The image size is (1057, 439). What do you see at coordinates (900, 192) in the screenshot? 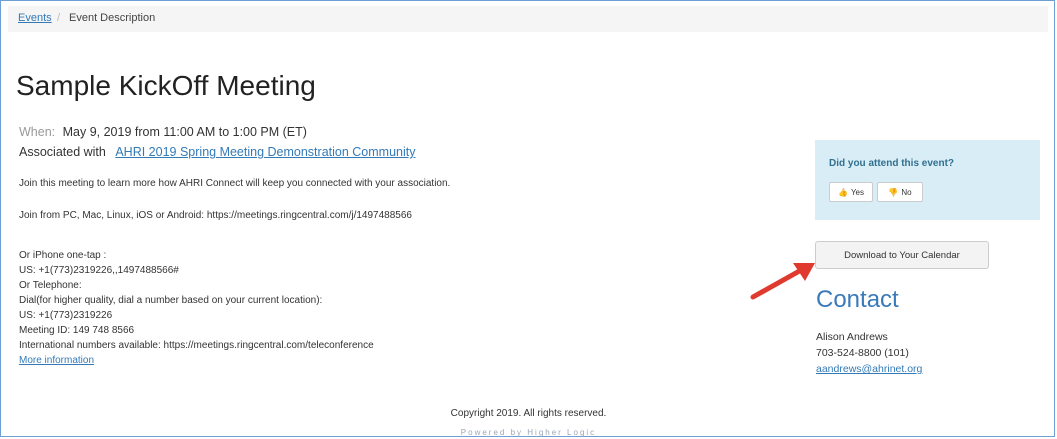
I see `no-button: 👎 No` at bounding box center [900, 192].